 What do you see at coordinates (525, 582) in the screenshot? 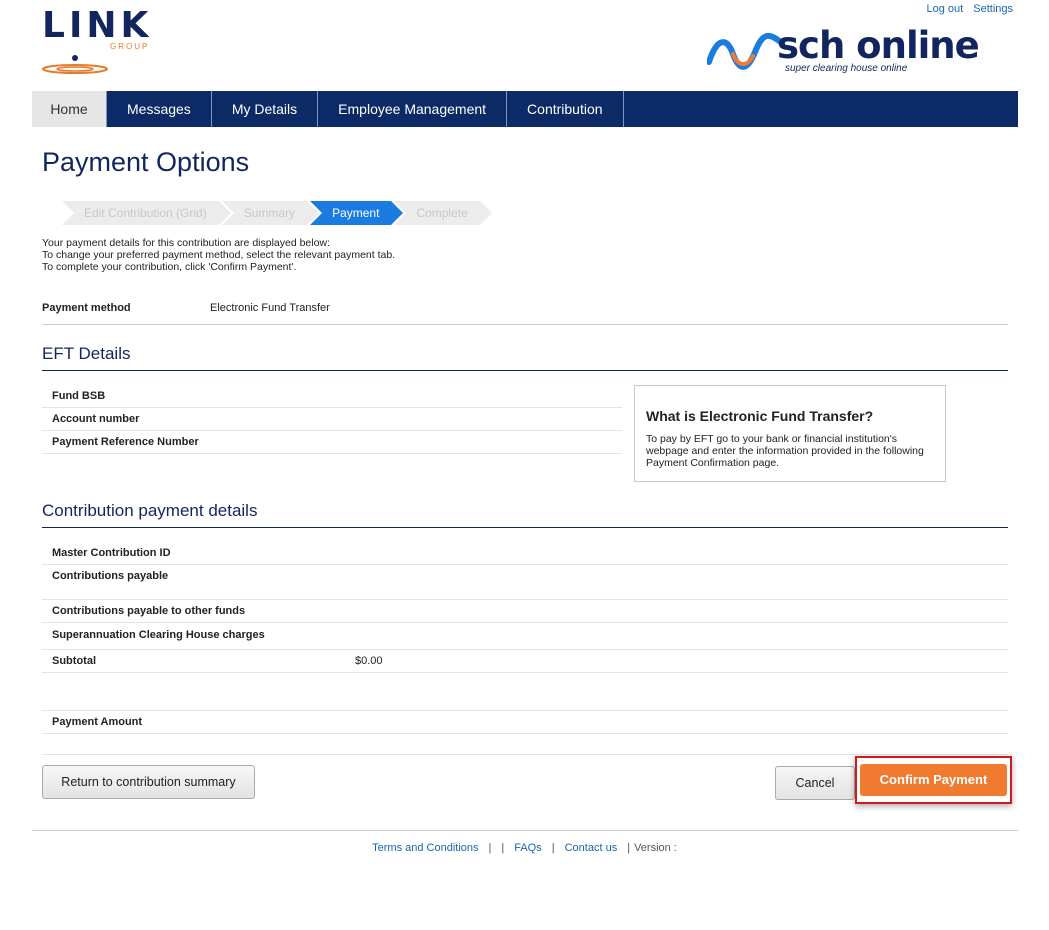
I see `table-row: Contributions payable` at bounding box center [525, 582].